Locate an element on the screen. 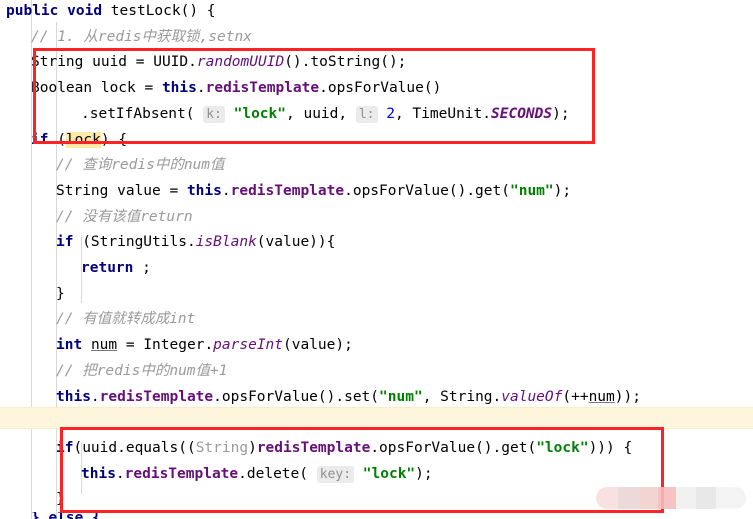 Image resolution: width=753 pixels, height=519 pixels. code-token-kw: public is located at coordinates (32, 11).